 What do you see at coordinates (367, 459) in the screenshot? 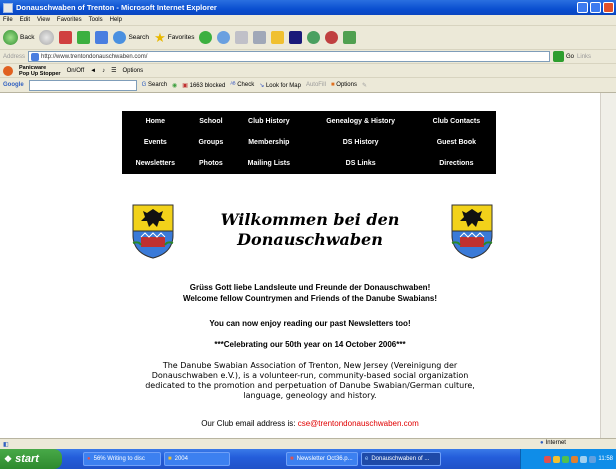
I see `ie-task-icon: e` at bounding box center [367, 459].